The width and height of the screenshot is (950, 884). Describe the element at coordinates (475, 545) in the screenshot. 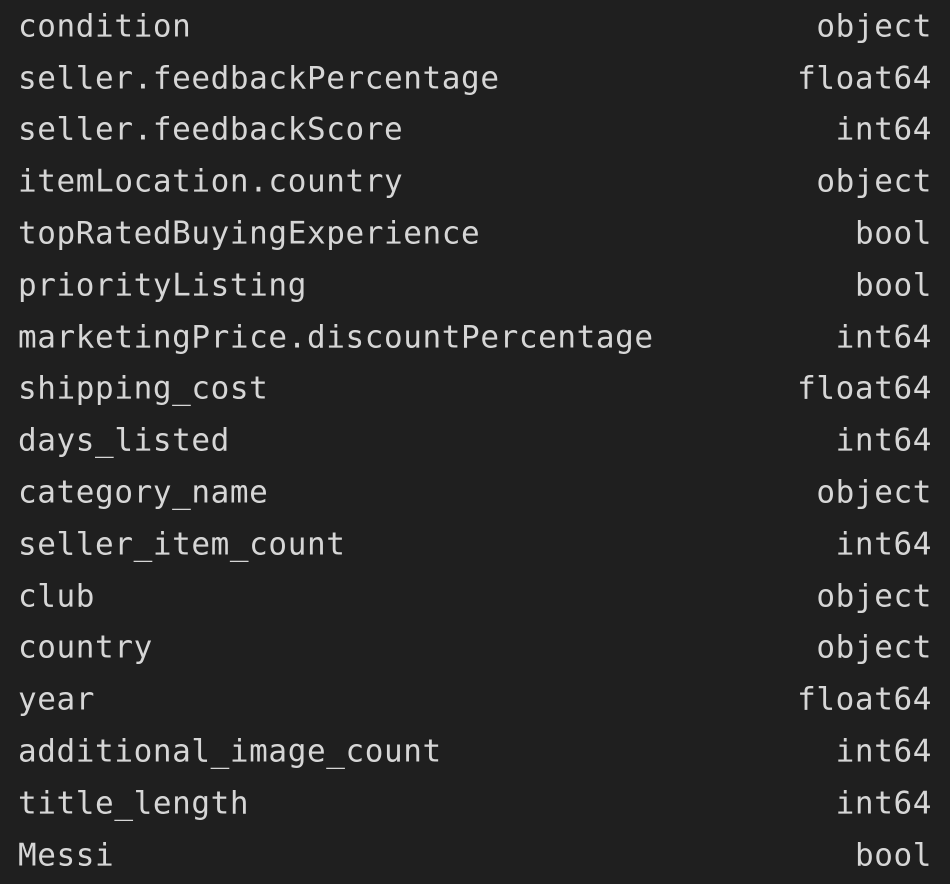

I see `dtype-row: seller_item_count int64` at that location.